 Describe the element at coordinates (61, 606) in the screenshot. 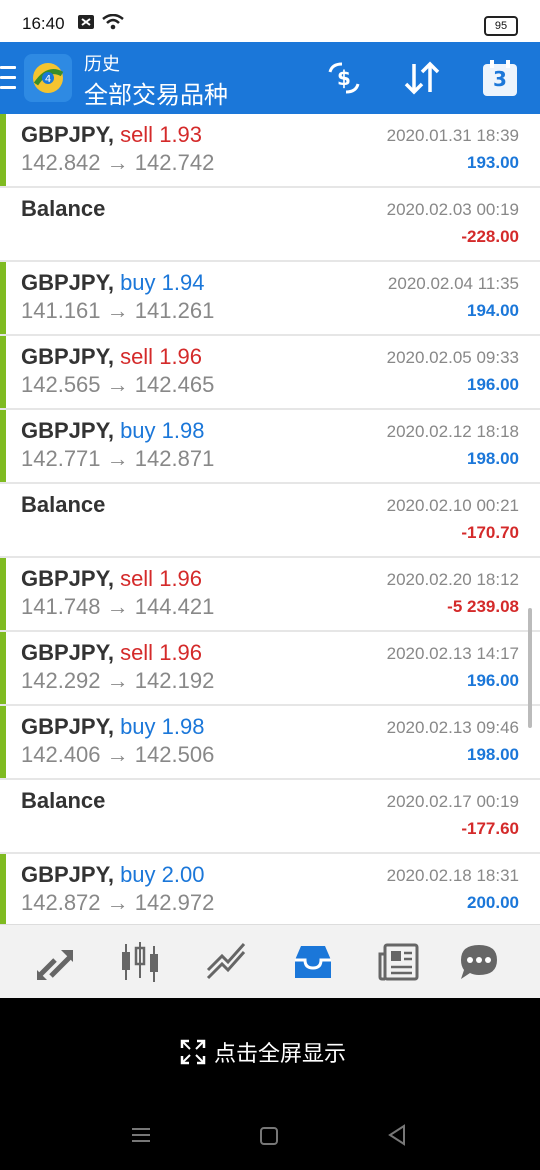

I see `open-price: 141.748` at that location.